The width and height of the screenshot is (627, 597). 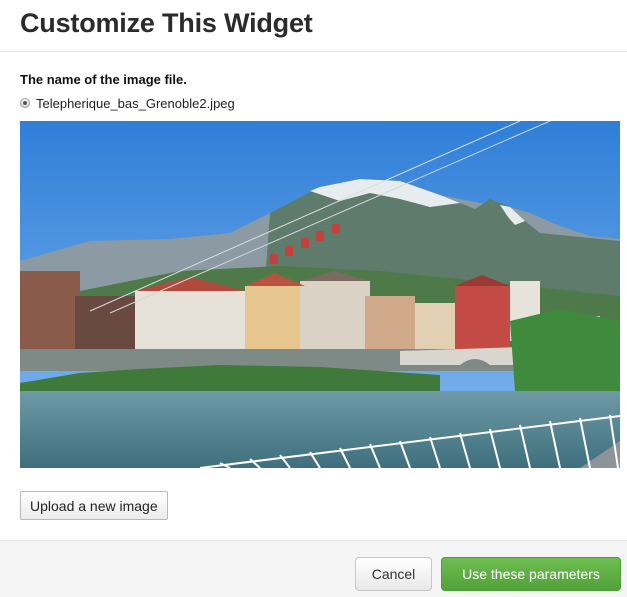 I want to click on widget-title: Customize This Widget, so click(x=166, y=23).